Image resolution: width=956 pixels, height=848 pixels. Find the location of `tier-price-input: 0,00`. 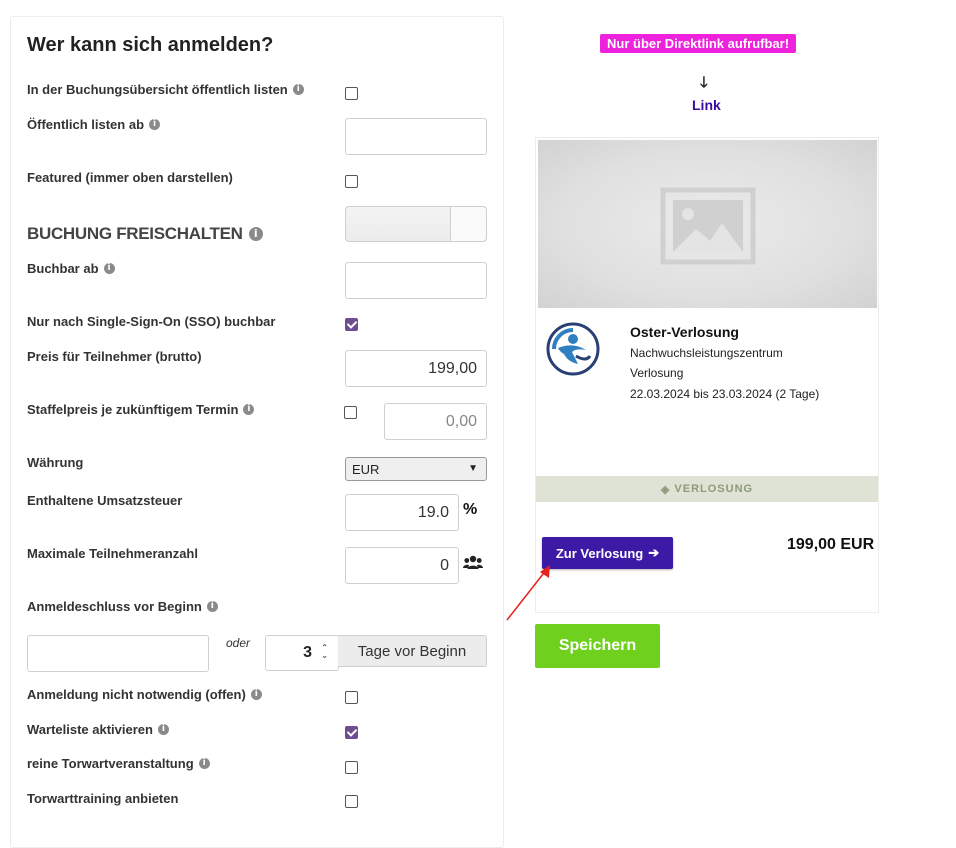

tier-price-input: 0,00 is located at coordinates (435, 421).